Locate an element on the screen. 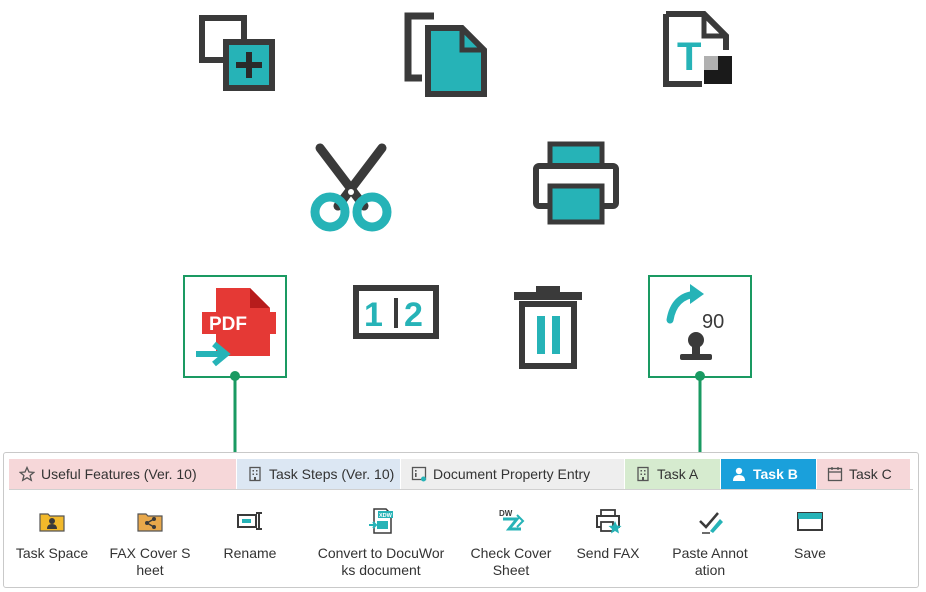  fax-cover-sheet-label: FAX Cover S is located at coordinates (150, 553).